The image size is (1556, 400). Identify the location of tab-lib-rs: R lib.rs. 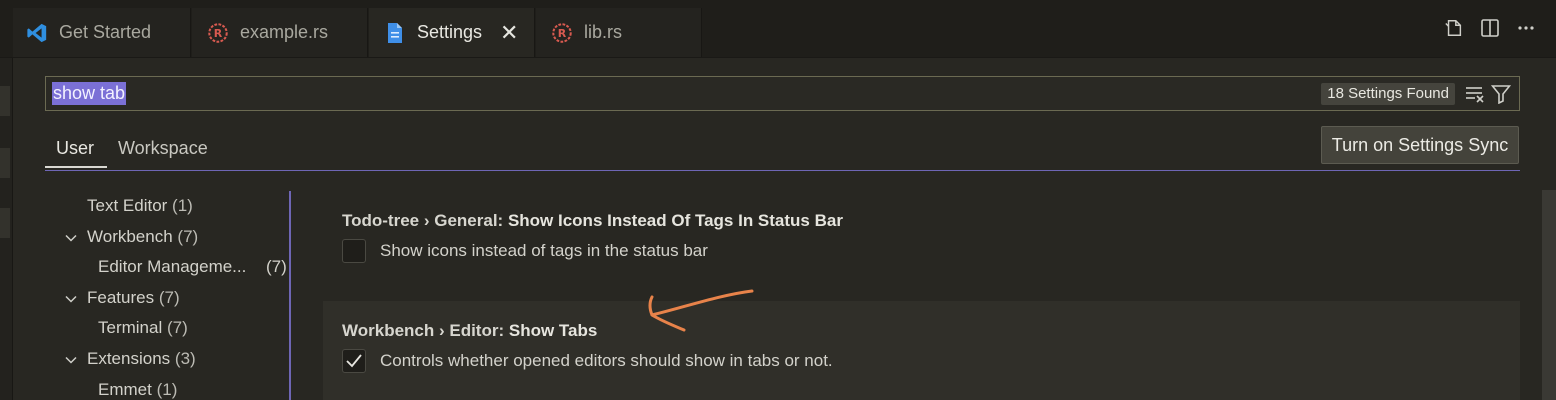
(619, 32).